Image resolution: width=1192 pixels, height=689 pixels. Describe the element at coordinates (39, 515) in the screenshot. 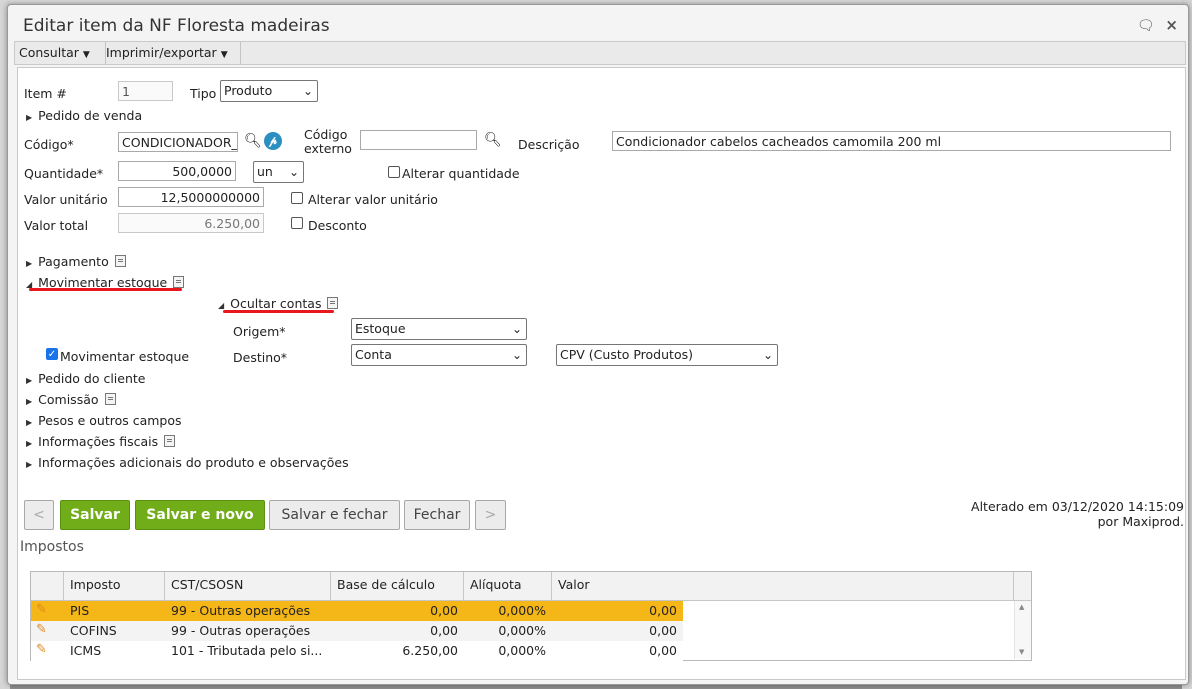

I see `previous-item-button: <` at that location.